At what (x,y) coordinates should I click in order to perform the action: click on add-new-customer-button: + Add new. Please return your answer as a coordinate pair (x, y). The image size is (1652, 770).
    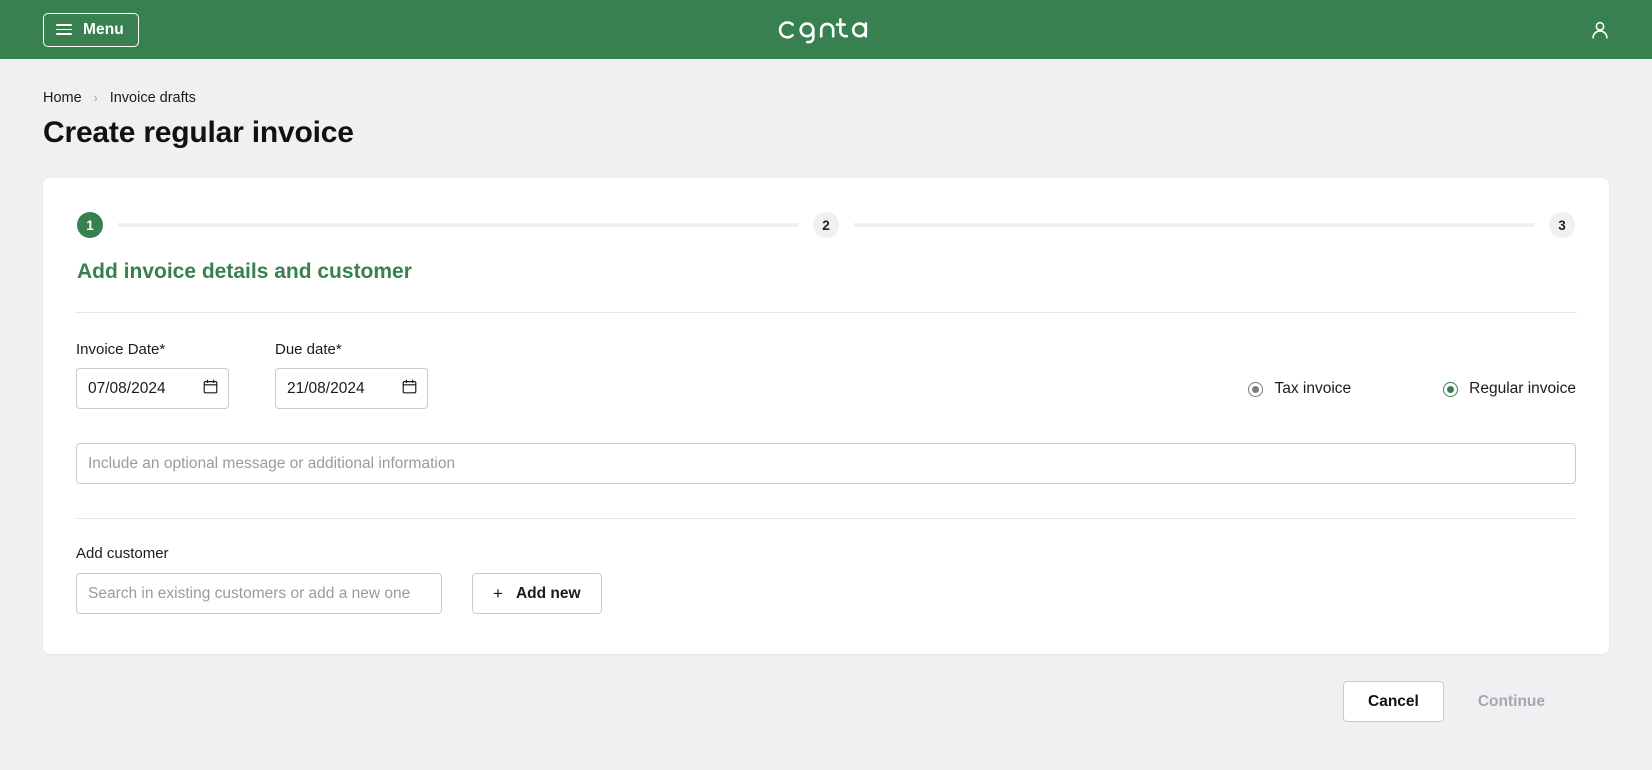
    Looking at the image, I should click on (537, 593).